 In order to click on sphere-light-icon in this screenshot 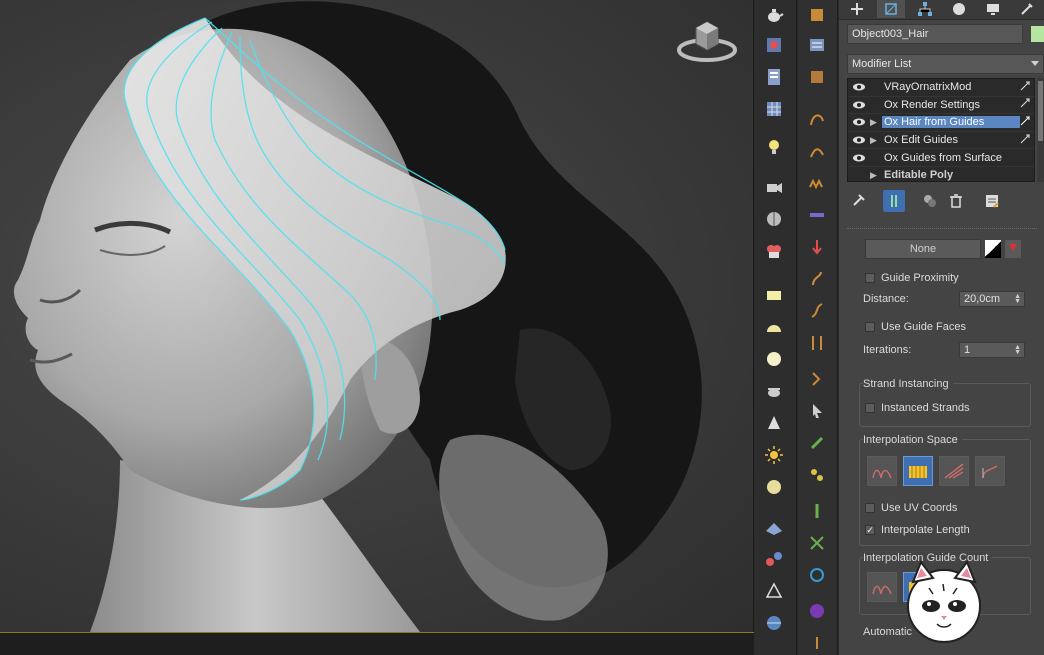, I will do `click(774, 487)`.